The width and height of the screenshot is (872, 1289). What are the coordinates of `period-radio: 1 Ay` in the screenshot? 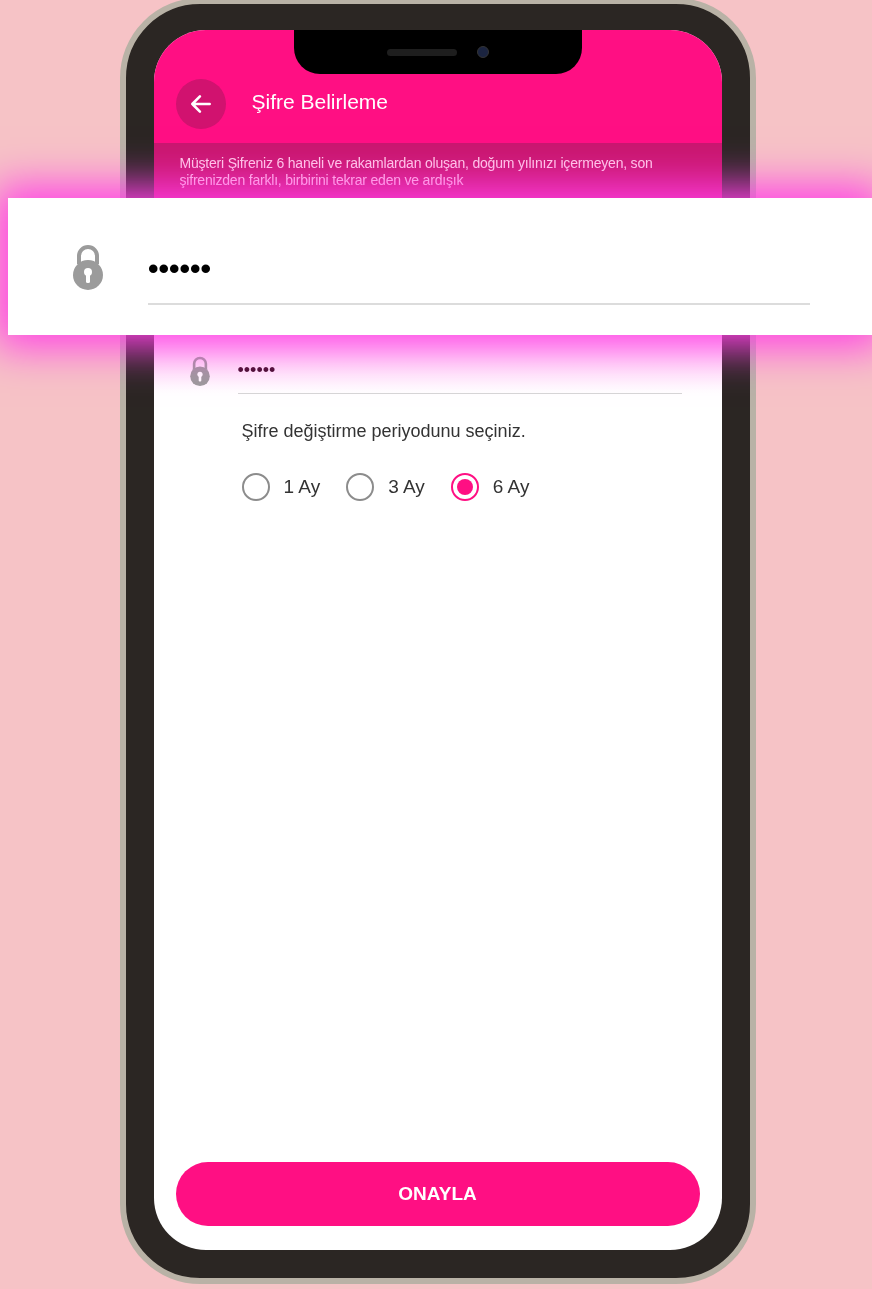 It's located at (281, 487).